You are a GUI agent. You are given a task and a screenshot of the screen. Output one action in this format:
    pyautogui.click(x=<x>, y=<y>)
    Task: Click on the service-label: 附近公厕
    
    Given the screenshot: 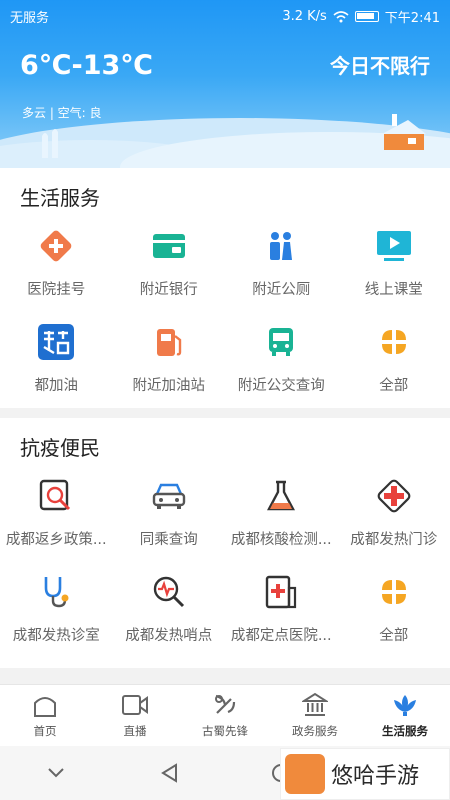 What is the action you would take?
    pyautogui.click(x=281, y=290)
    